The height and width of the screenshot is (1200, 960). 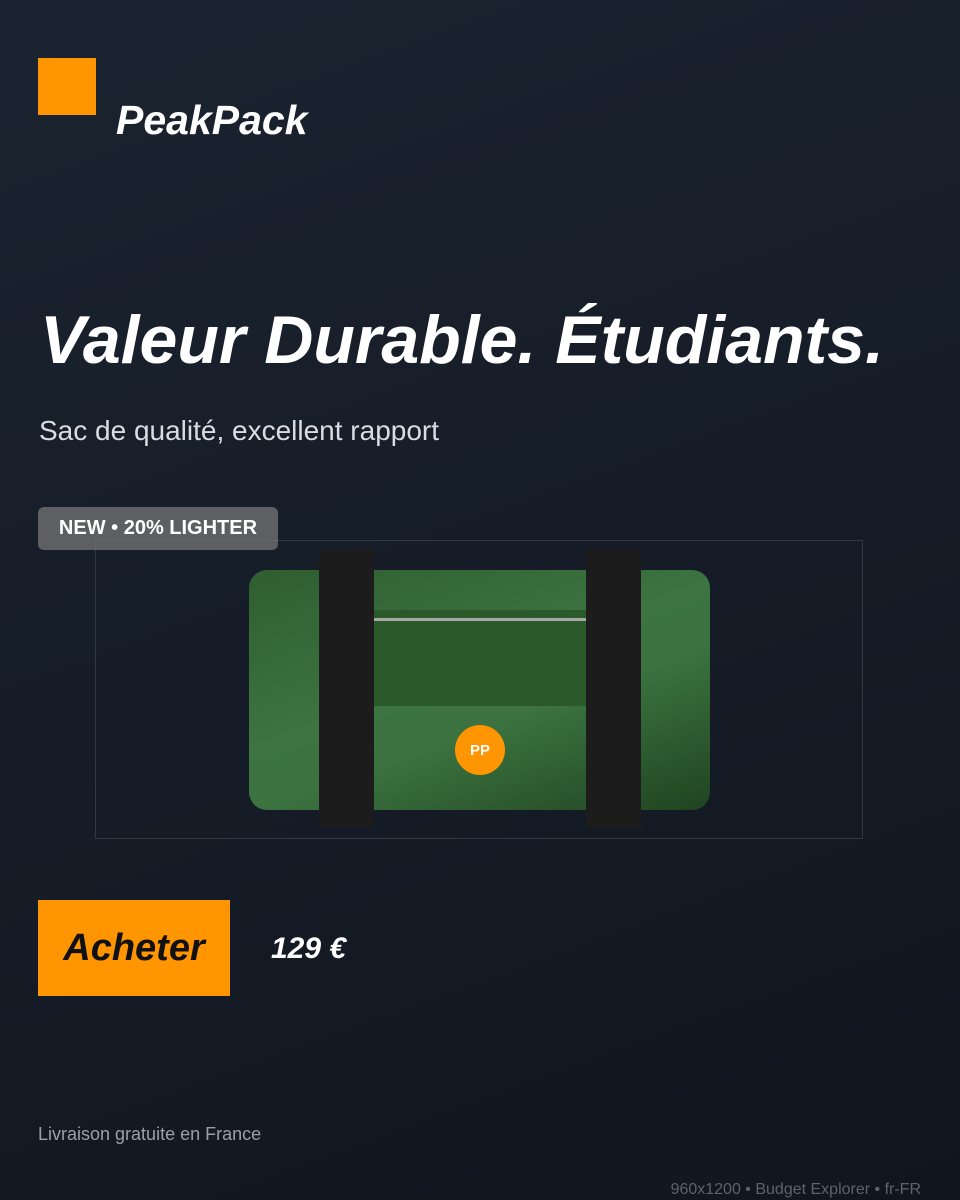 What do you see at coordinates (239, 430) in the screenshot?
I see `hero-subheadline: Sac de qualité, excellent rapport` at bounding box center [239, 430].